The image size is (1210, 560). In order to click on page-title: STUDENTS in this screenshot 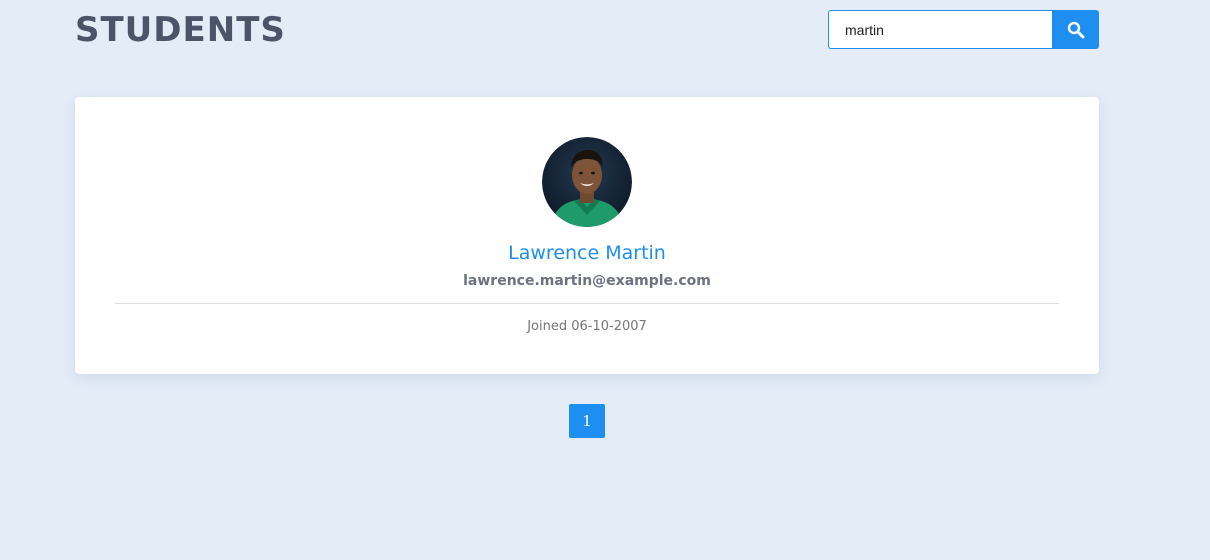, I will do `click(180, 30)`.